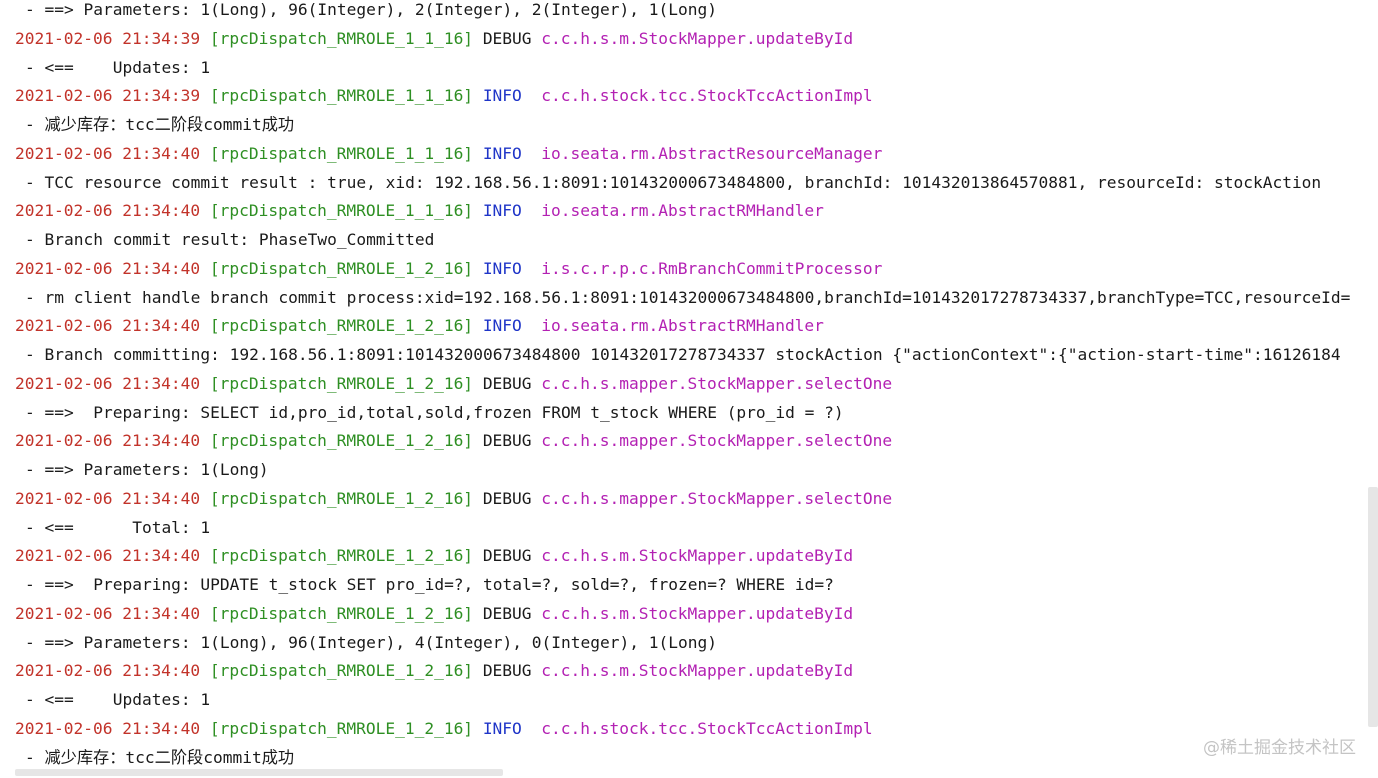 Image resolution: width=1378 pixels, height=778 pixels. I want to click on vertical-scrollbar, so click(1373, 607).